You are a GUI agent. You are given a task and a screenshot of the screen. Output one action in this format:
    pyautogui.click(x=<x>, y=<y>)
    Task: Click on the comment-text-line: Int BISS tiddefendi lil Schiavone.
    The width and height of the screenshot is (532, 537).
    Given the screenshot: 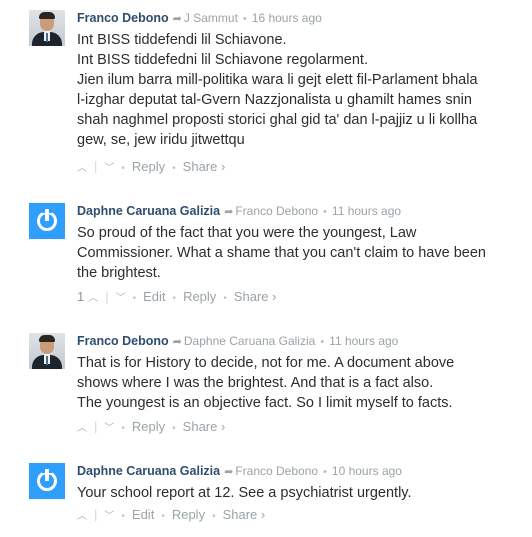 What is the action you would take?
    pyautogui.click(x=182, y=40)
    